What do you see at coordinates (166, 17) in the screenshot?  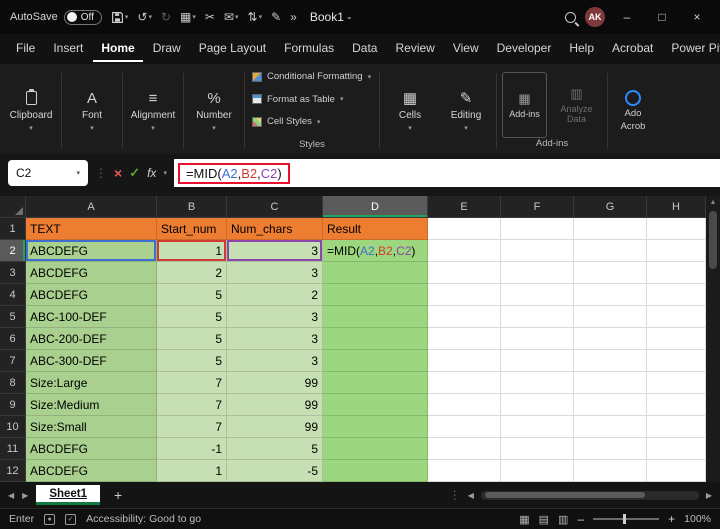 I see `redo-button: ↻` at bounding box center [166, 17].